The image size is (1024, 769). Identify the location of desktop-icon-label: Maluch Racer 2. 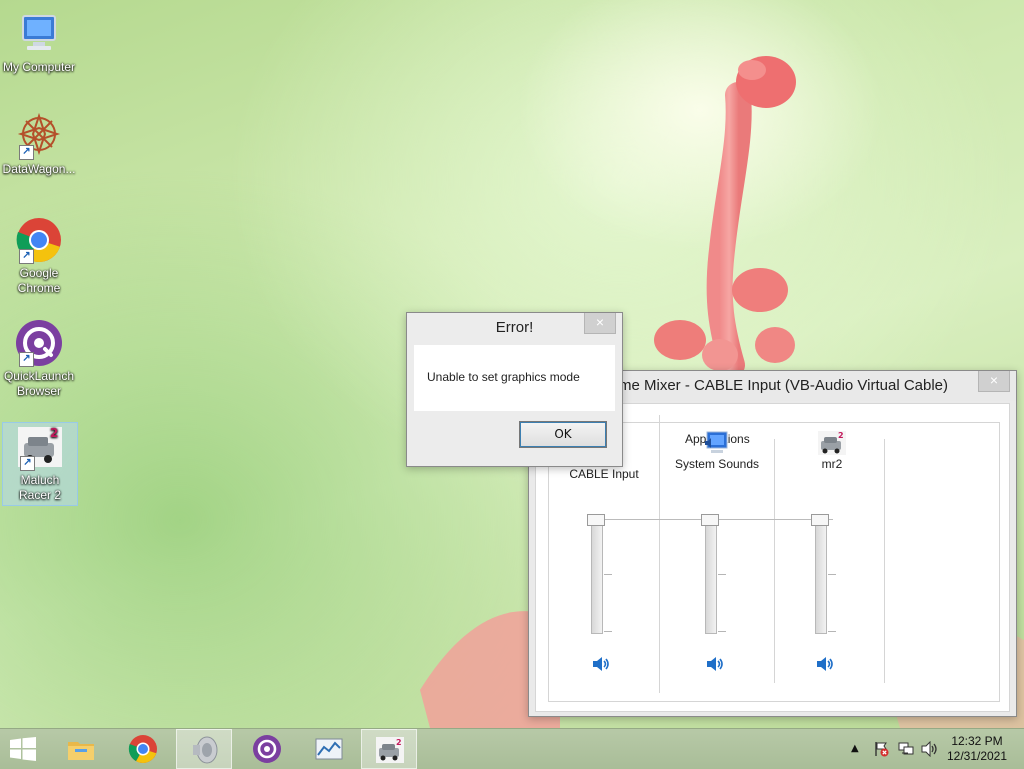
(40, 487).